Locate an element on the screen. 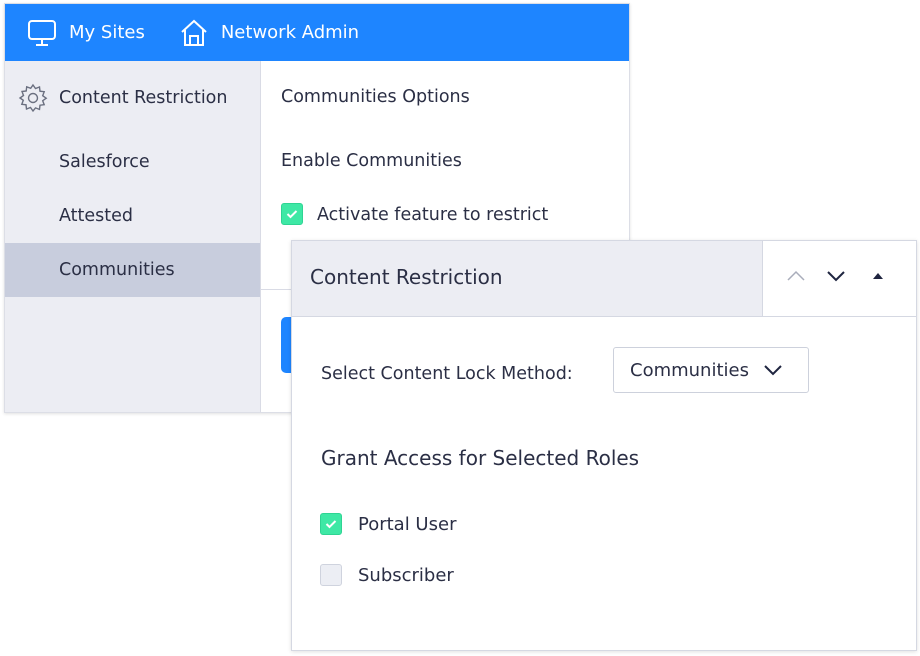  subscriber-checkbox is located at coordinates (331, 575).